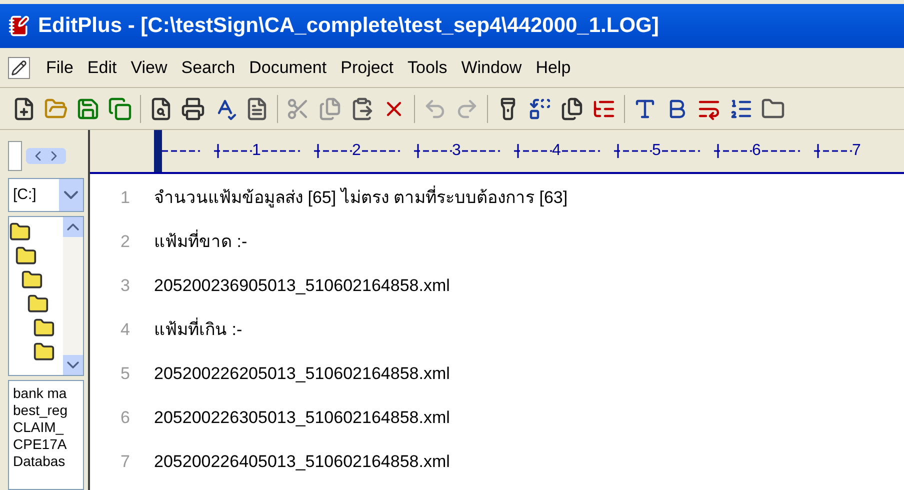  I want to click on printer-icon, so click(193, 108).